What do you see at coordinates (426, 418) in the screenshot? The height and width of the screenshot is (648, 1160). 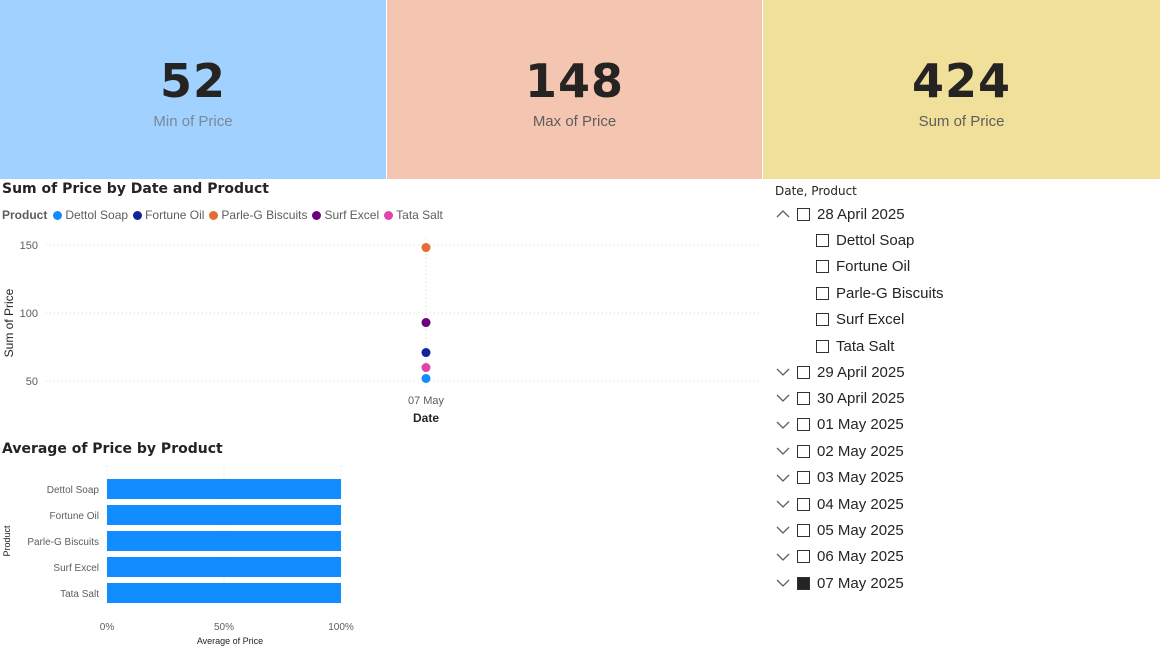 I see `x-axis-title: Date` at bounding box center [426, 418].